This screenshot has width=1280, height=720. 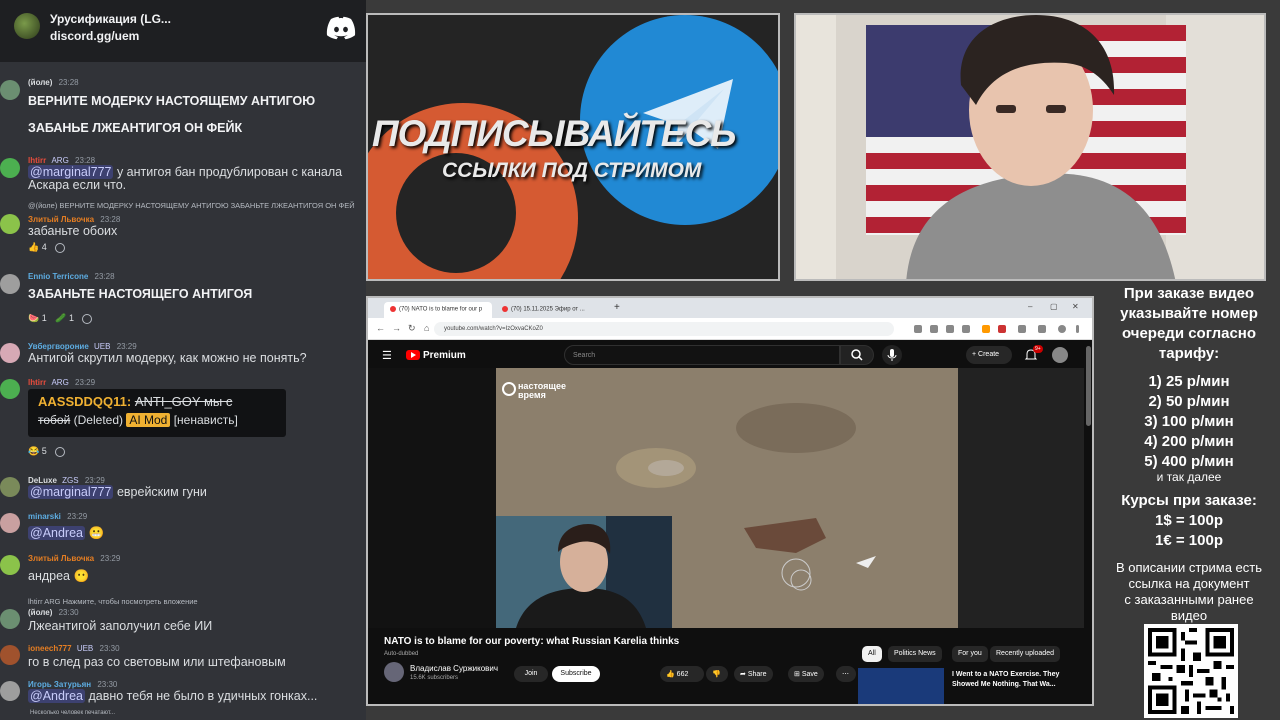 I want to click on dislike-button: 👎, so click(x=717, y=674).